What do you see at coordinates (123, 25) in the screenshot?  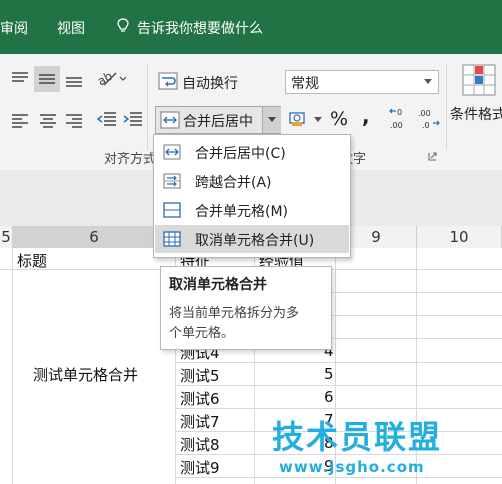 I see `lightbulb-icon` at bounding box center [123, 25].